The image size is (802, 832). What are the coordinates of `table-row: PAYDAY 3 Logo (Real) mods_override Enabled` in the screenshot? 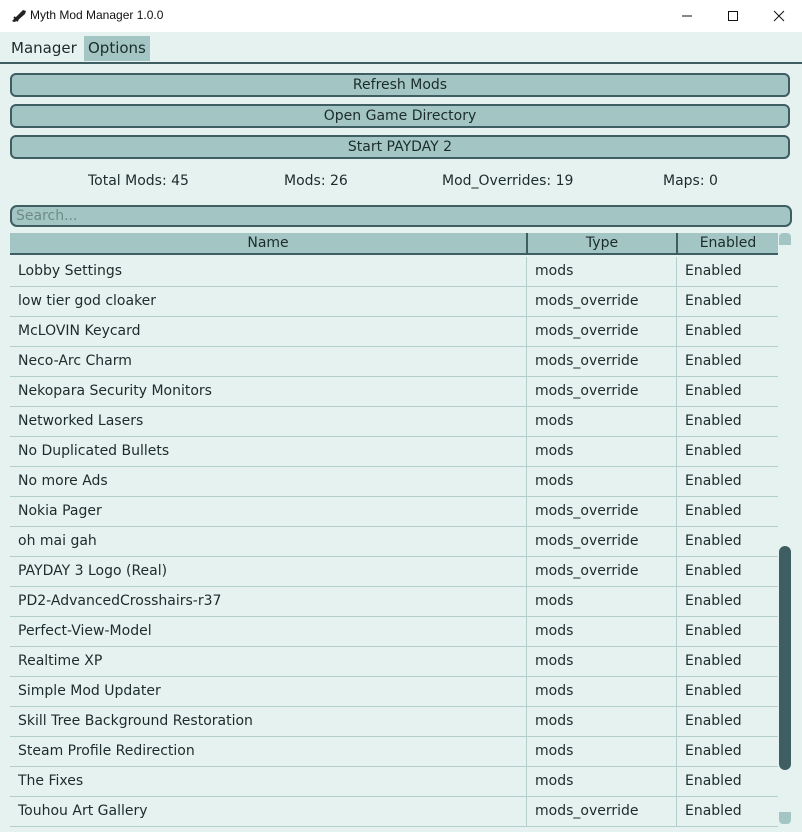 It's located at (394, 572).